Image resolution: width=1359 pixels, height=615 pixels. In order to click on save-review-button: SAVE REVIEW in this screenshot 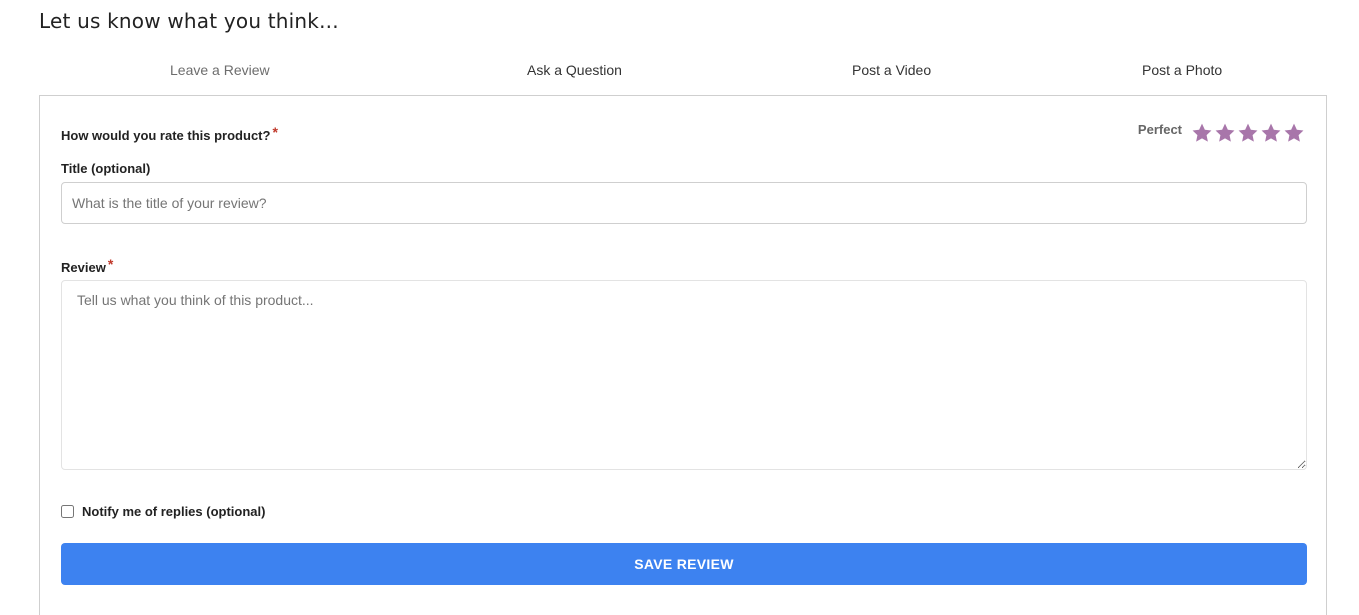, I will do `click(684, 564)`.